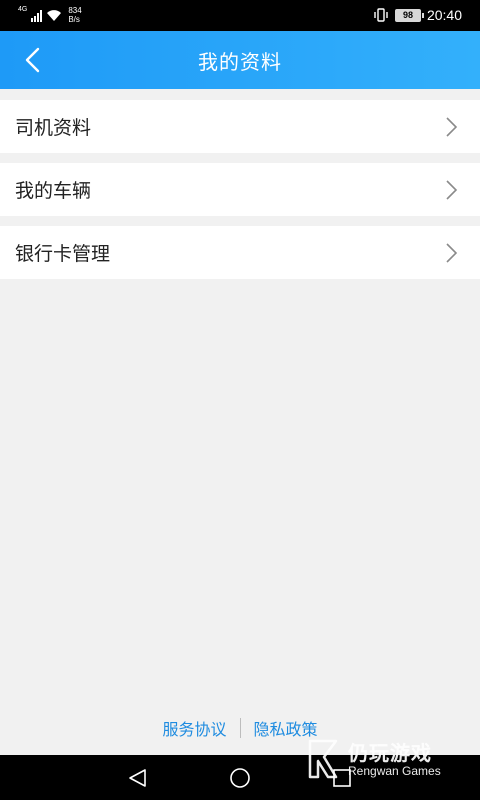 The image size is (480, 800). What do you see at coordinates (394, 771) in the screenshot?
I see `watermark-name-en: Rengwan Games` at bounding box center [394, 771].